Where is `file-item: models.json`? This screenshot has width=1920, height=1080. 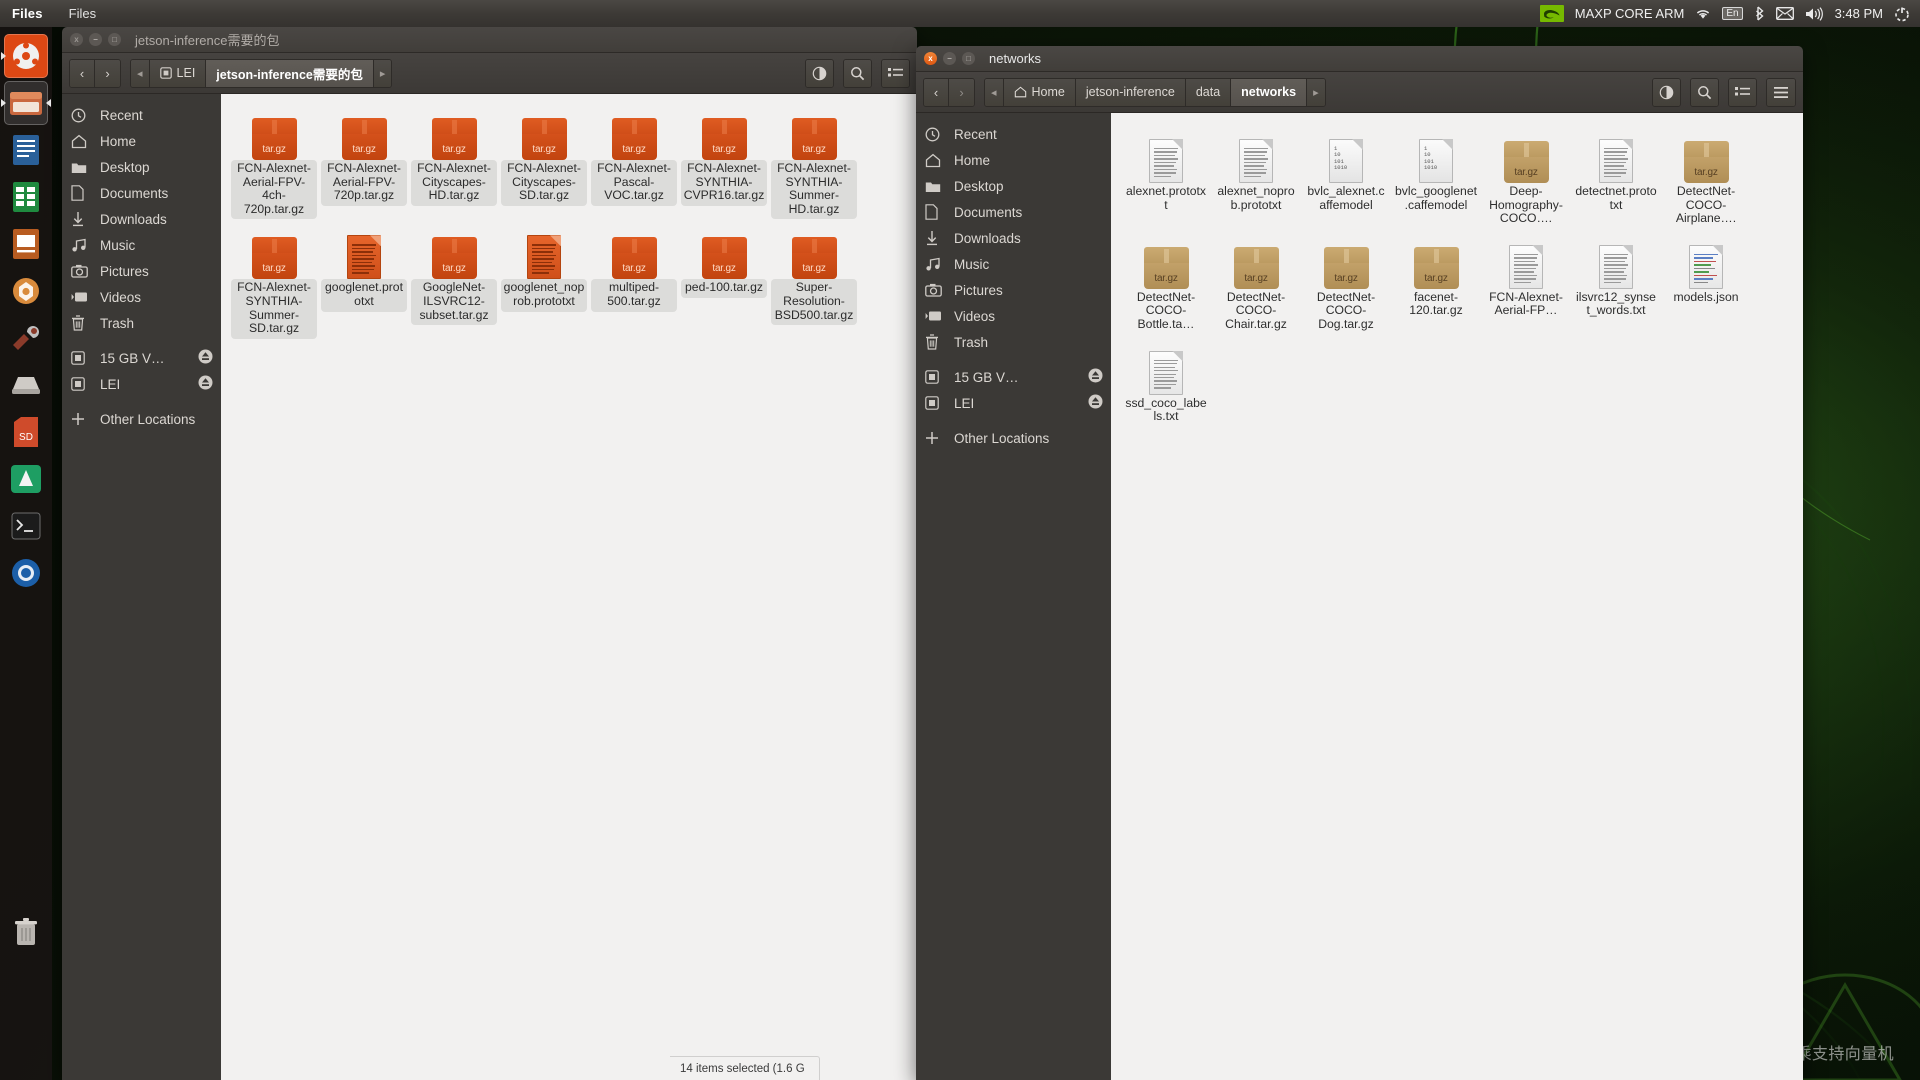
file-item: models.json is located at coordinates (1706, 284).